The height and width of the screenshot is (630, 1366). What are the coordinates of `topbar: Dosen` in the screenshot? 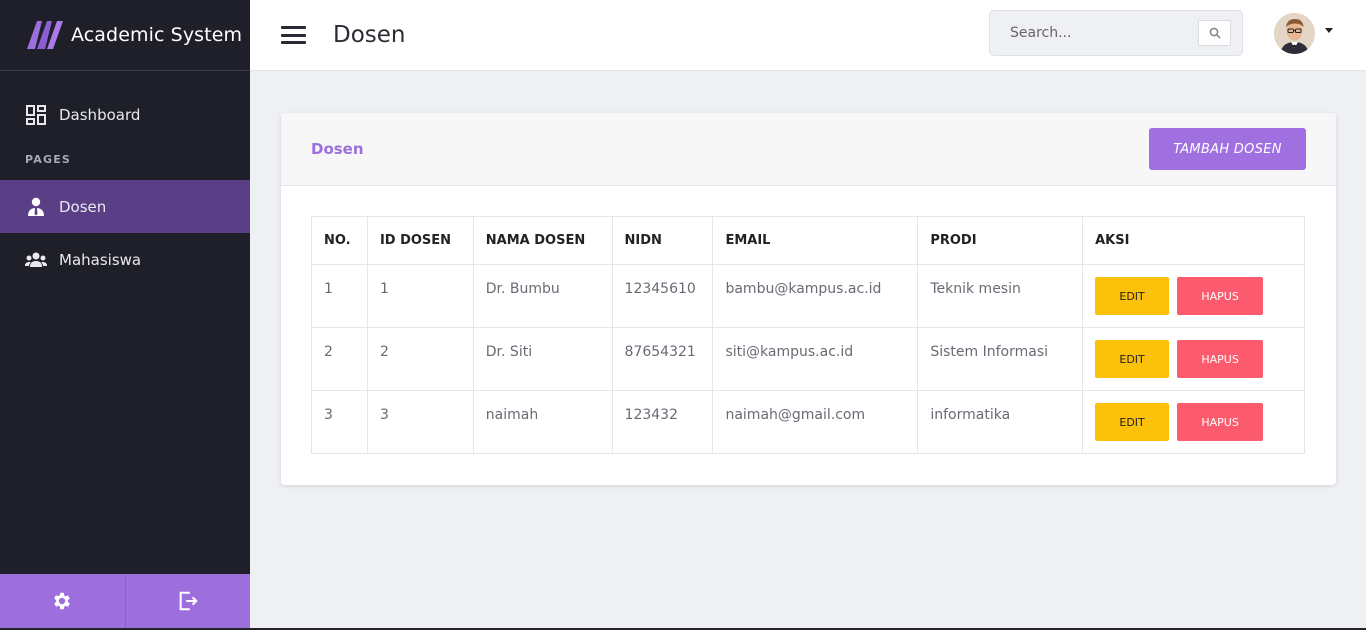 It's located at (808, 35).